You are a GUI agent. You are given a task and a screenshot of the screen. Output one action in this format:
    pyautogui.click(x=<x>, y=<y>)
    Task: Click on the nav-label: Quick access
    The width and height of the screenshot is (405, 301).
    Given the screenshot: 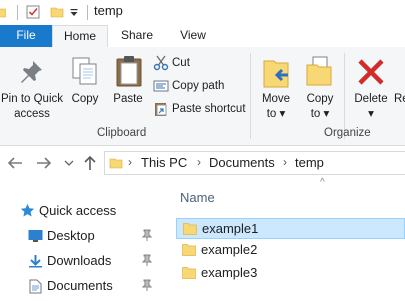 What is the action you would take?
    pyautogui.click(x=78, y=210)
    